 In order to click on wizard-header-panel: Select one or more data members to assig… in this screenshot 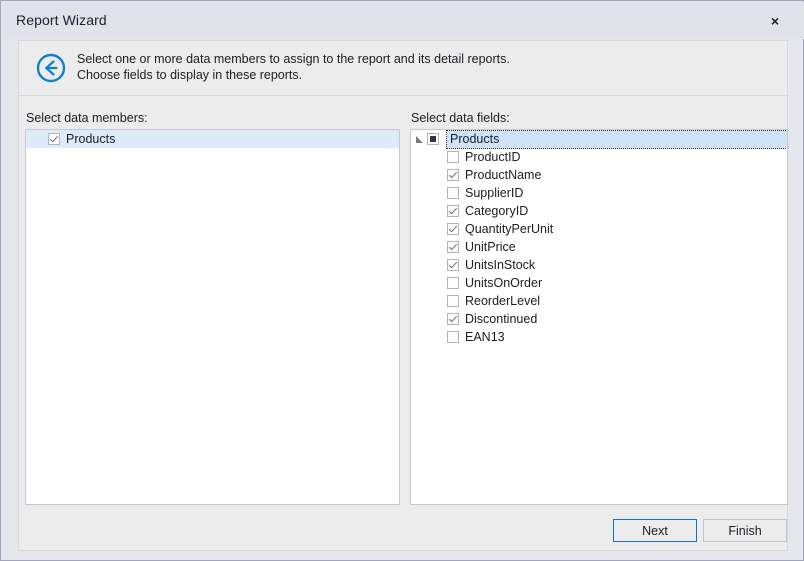, I will do `click(403, 68)`.